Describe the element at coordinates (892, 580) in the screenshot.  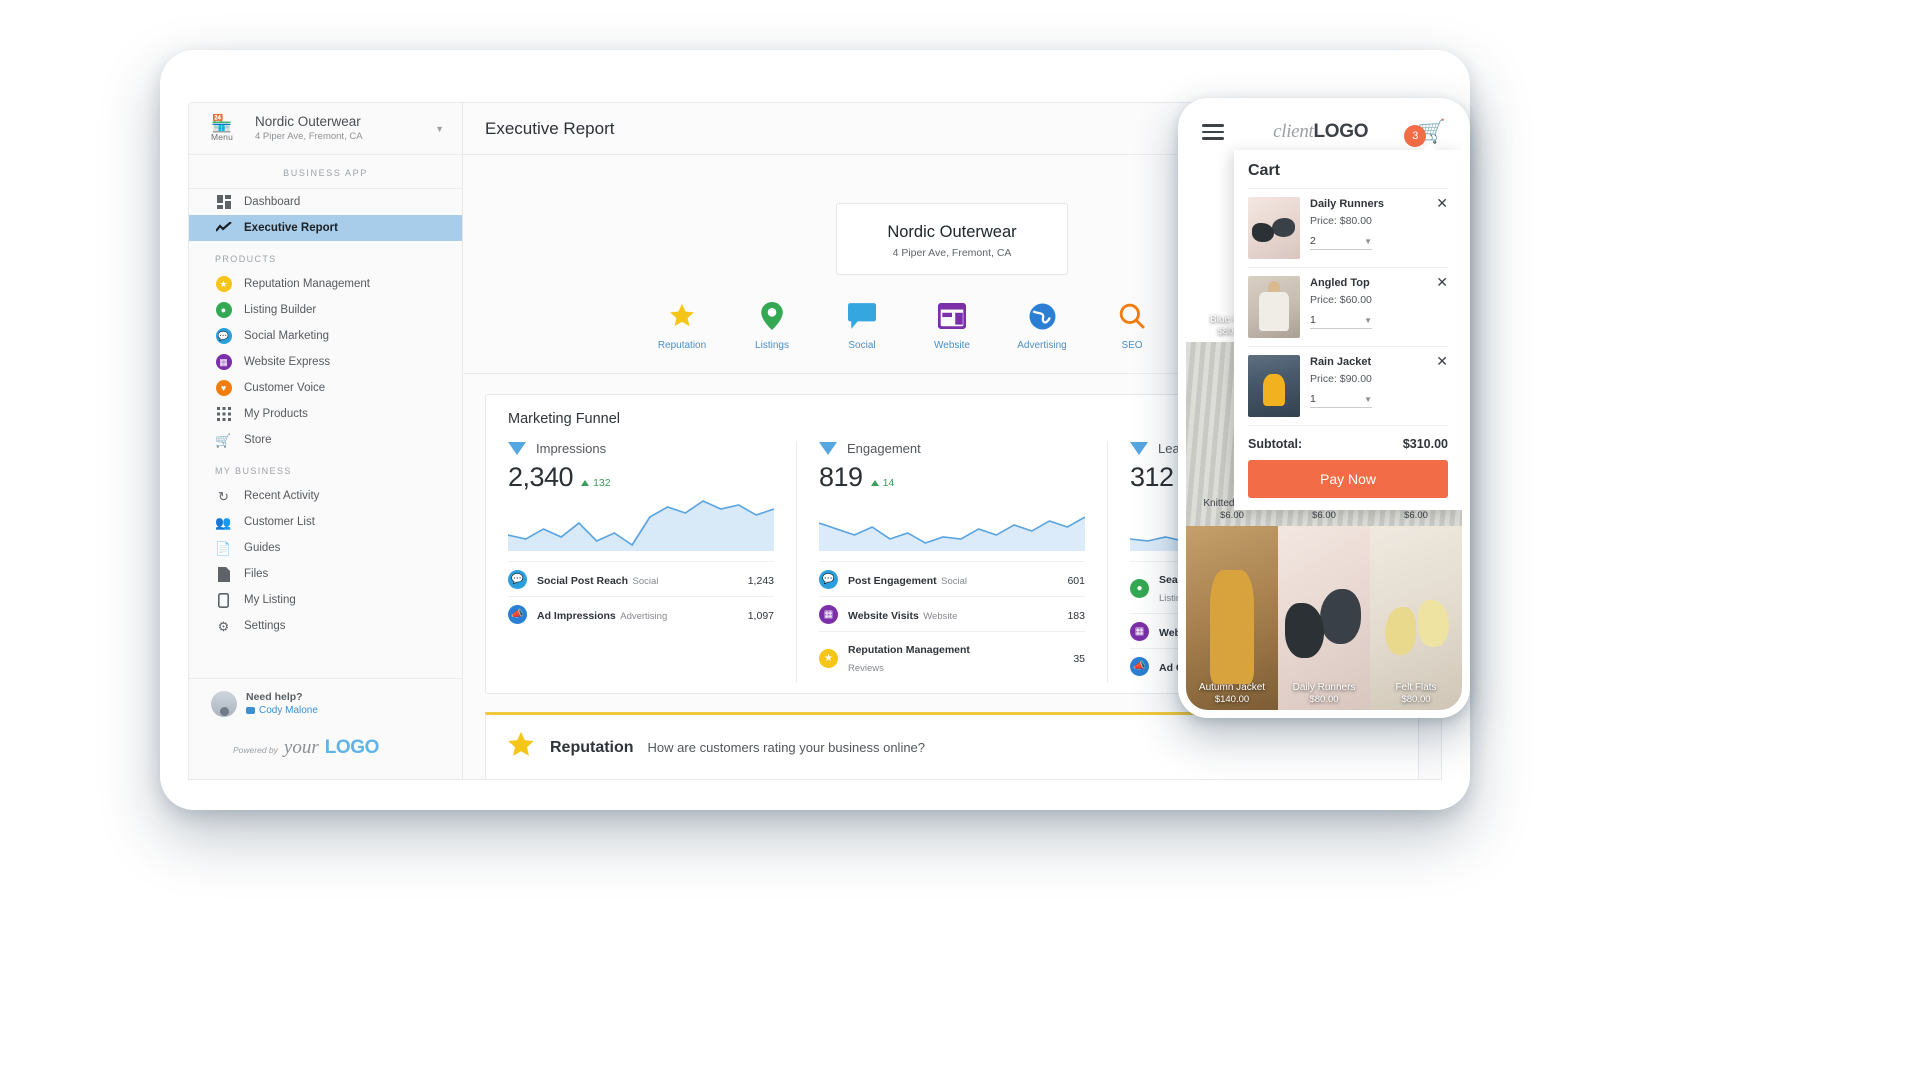
I see `breakdown-title: Post Engagement` at that location.